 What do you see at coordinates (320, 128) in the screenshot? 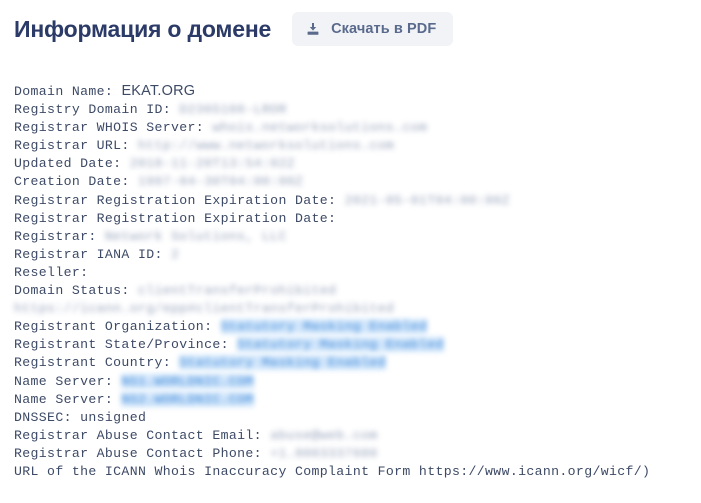
I see `whois-line-value: whois.networksolutions.com` at bounding box center [320, 128].